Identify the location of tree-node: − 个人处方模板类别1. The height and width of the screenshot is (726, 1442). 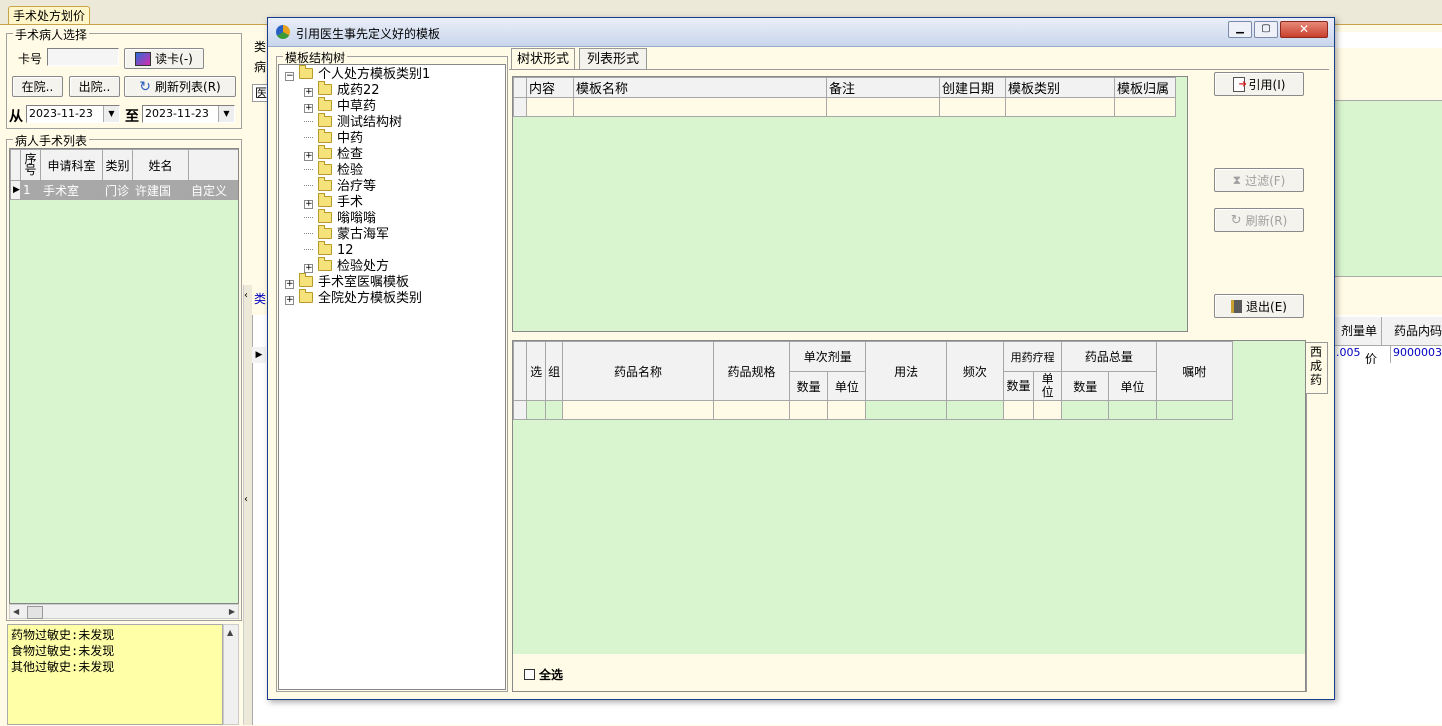
(392, 74).